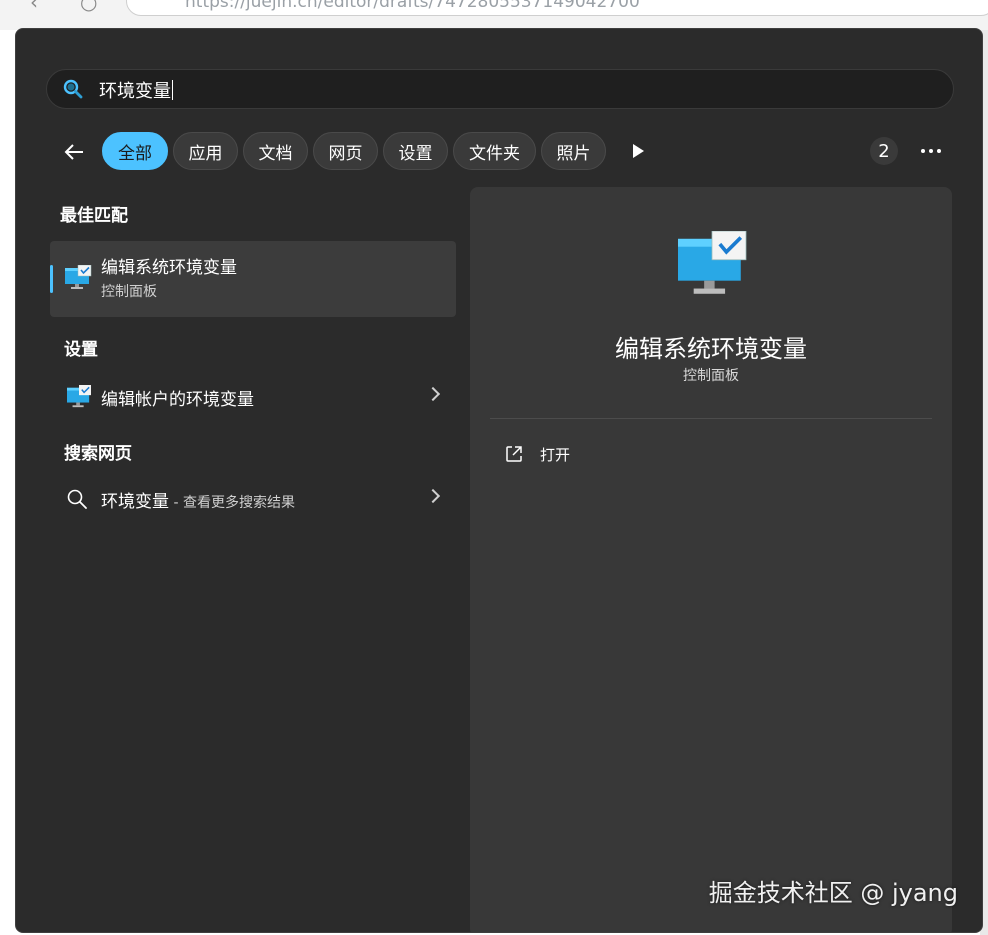 The width and height of the screenshot is (988, 935). What do you see at coordinates (34, 7) in the screenshot?
I see `back-arrow-icon: ‹` at bounding box center [34, 7].